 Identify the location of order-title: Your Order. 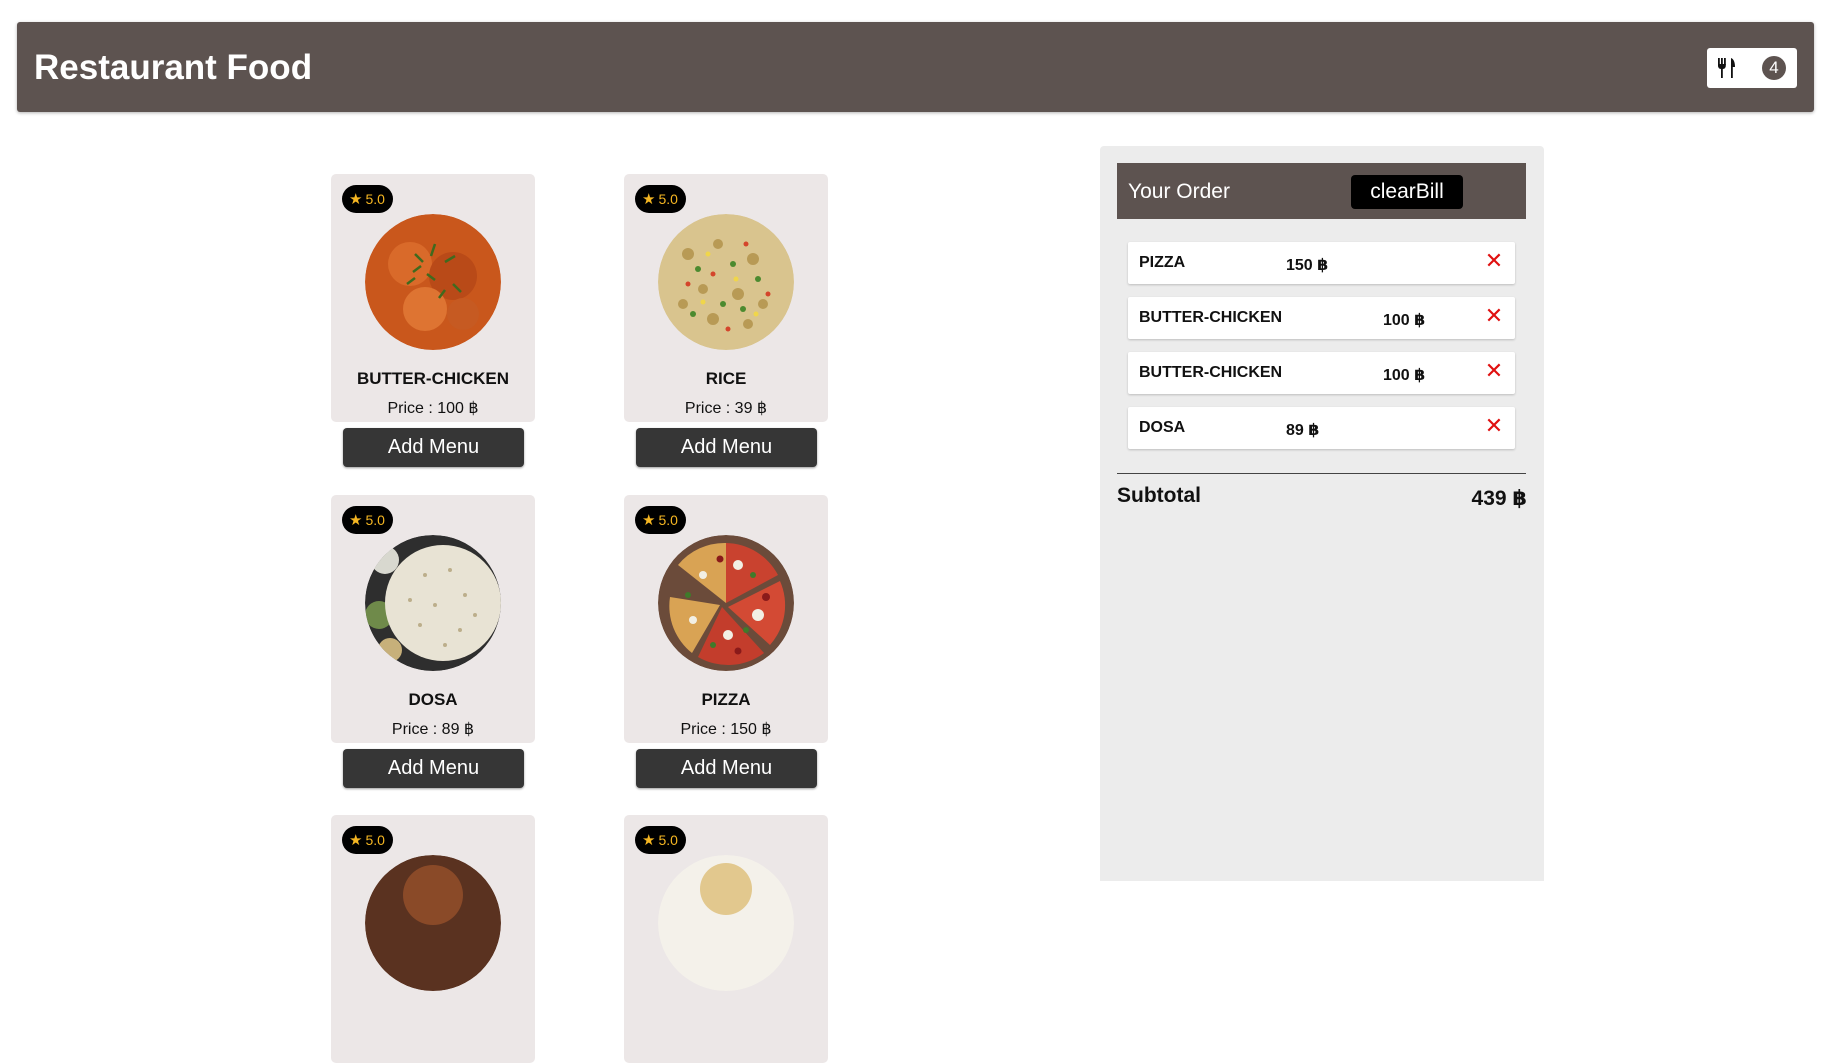
(1179, 191).